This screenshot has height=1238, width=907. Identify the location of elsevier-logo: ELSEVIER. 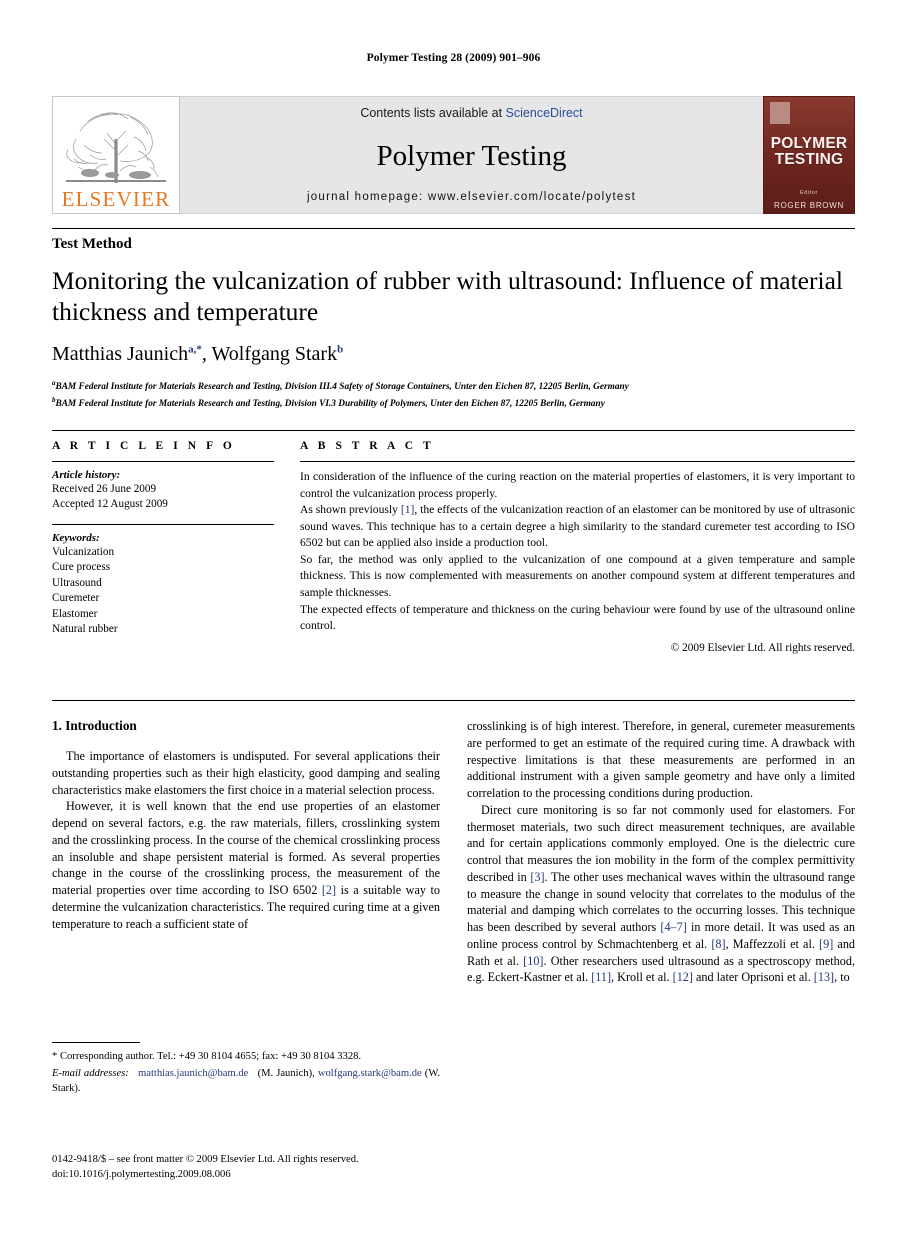
(116, 155).